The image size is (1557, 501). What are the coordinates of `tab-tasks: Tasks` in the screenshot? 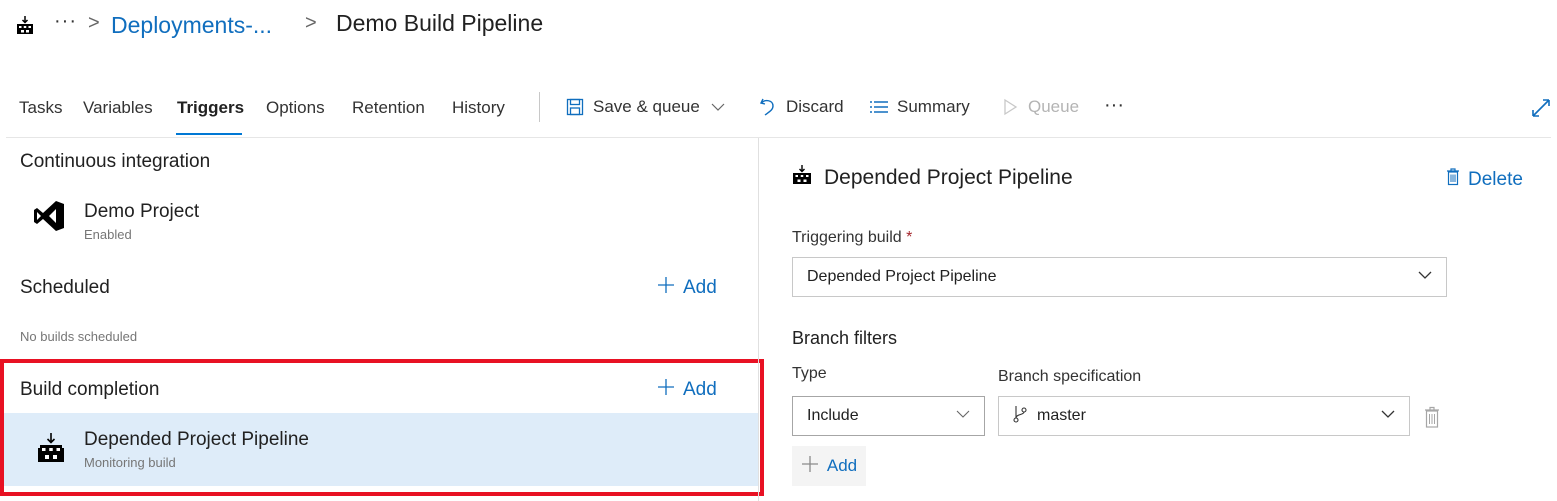 It's located at (40, 108).